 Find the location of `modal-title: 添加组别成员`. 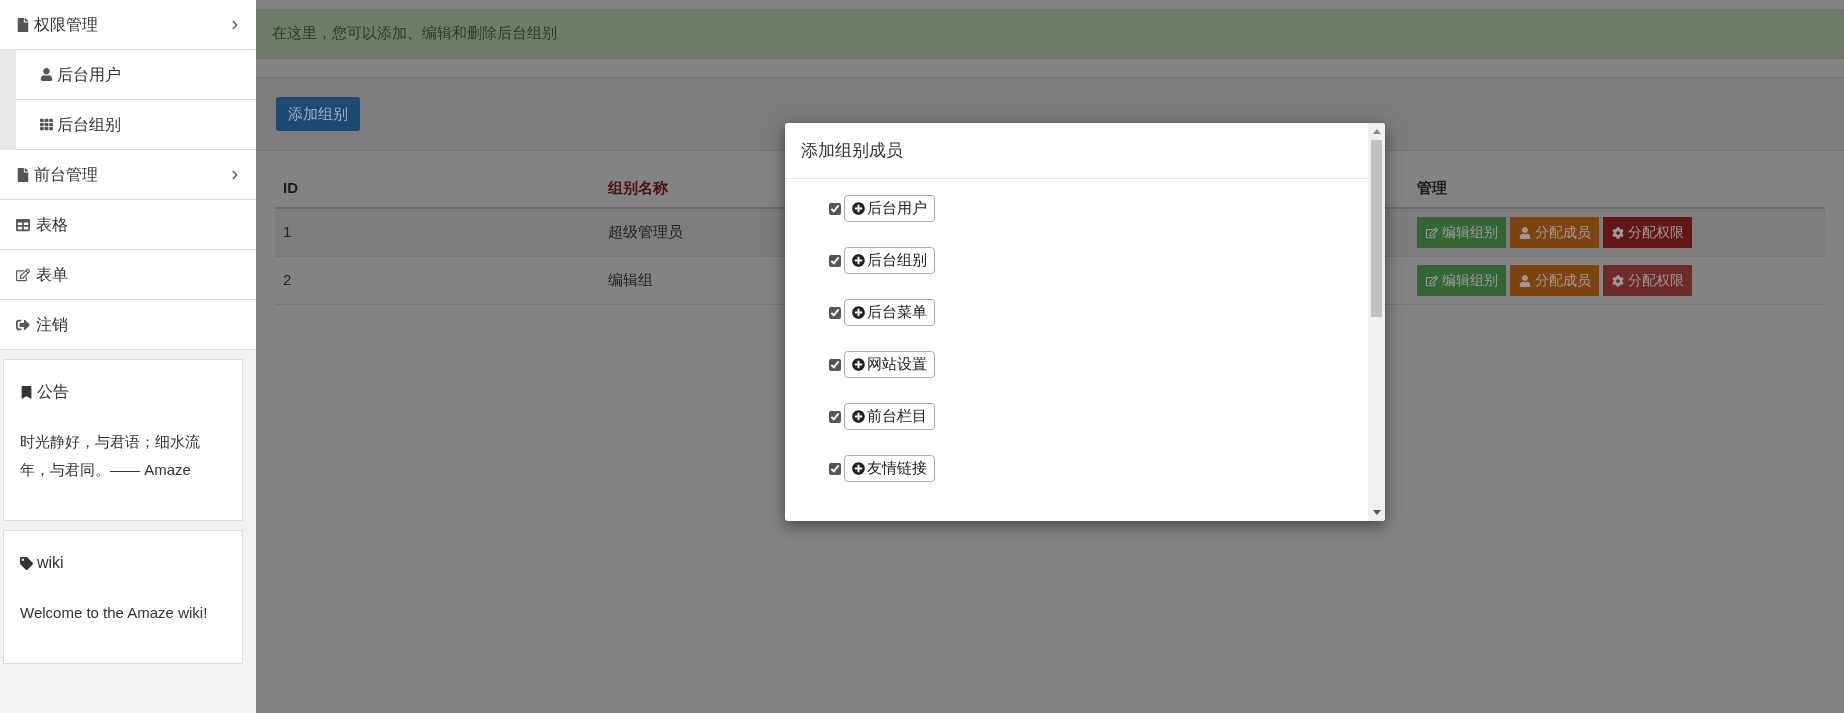

modal-title: 添加组别成员 is located at coordinates (852, 150).